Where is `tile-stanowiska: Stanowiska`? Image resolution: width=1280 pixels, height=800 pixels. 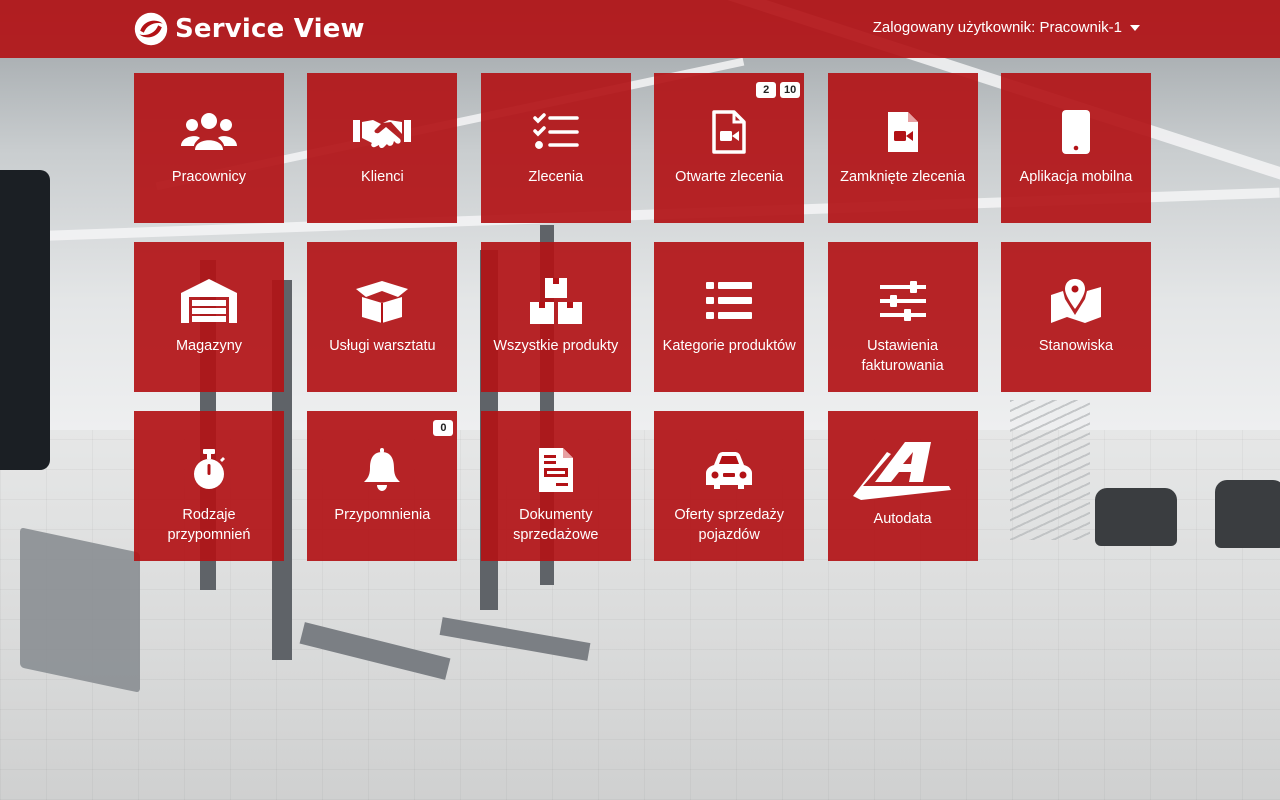 tile-stanowiska: Stanowiska is located at coordinates (1075, 317).